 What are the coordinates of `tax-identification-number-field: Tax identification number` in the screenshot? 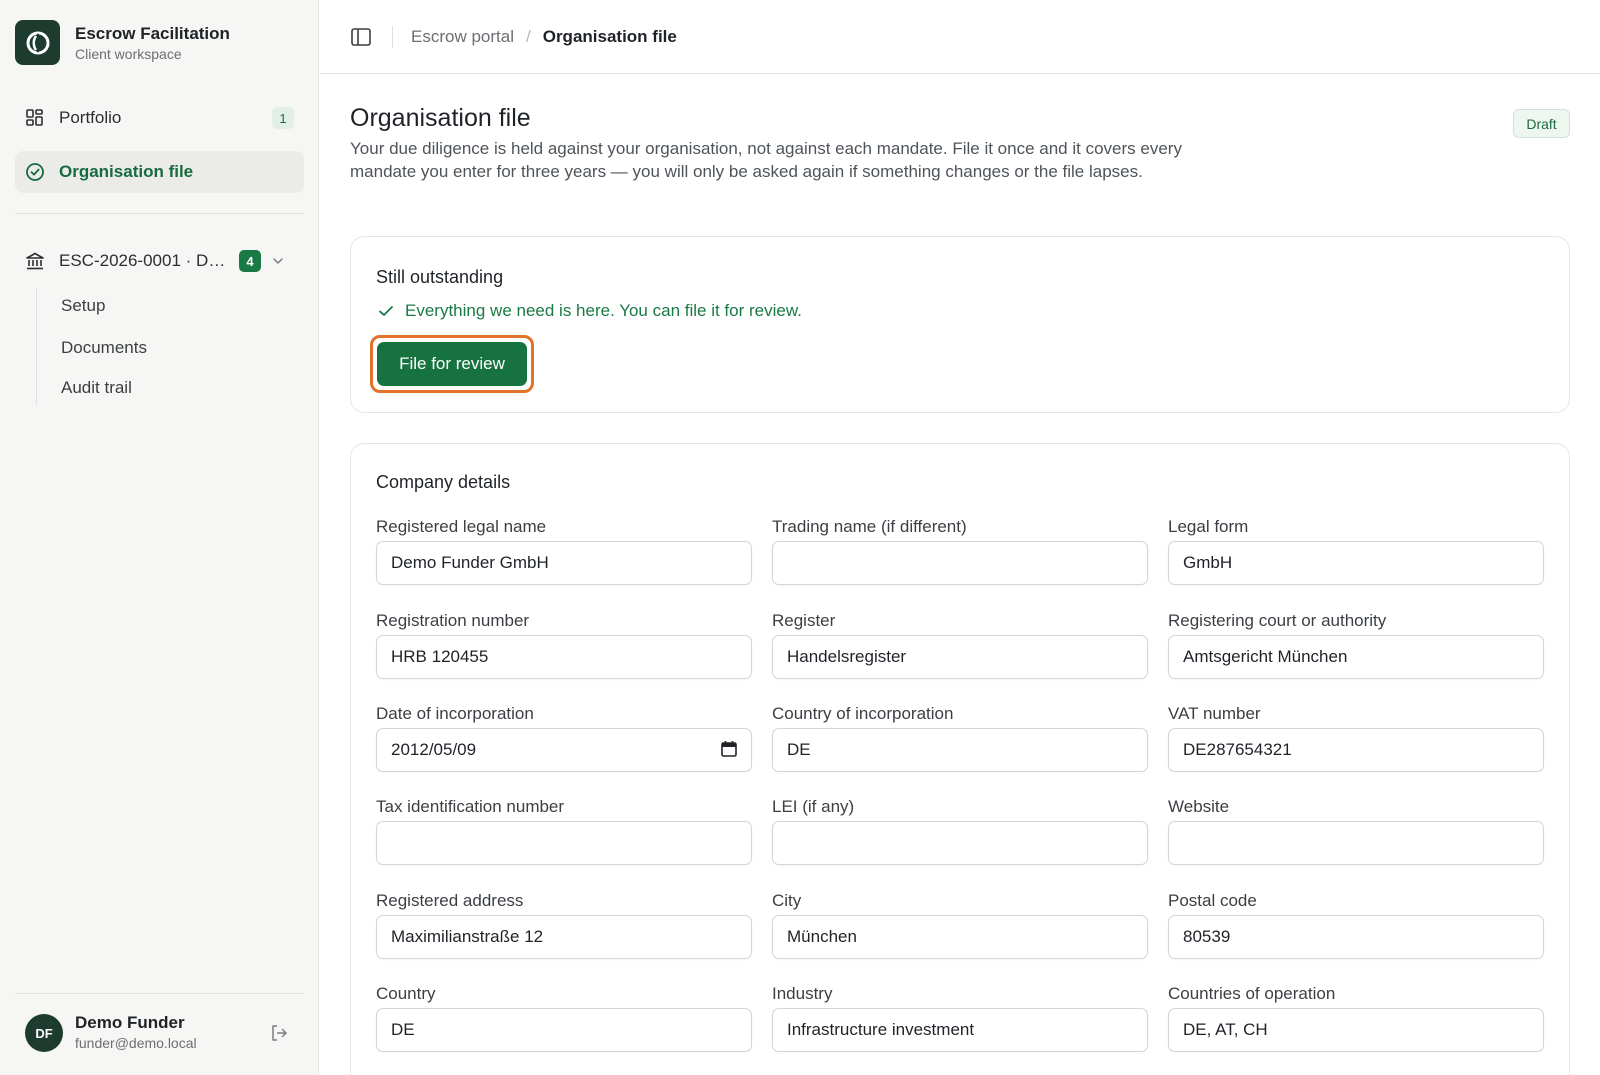 It's located at (564, 830).